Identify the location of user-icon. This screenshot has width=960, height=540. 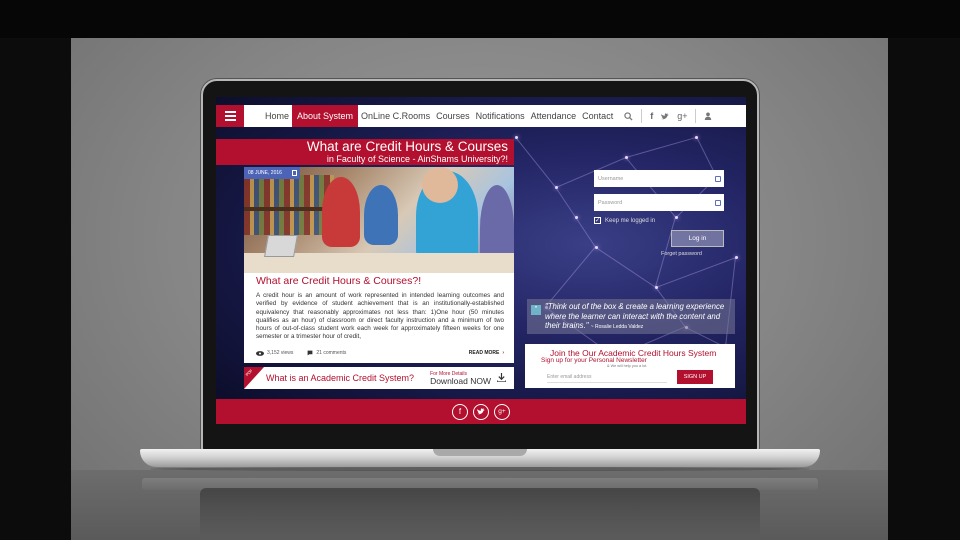
(708, 116).